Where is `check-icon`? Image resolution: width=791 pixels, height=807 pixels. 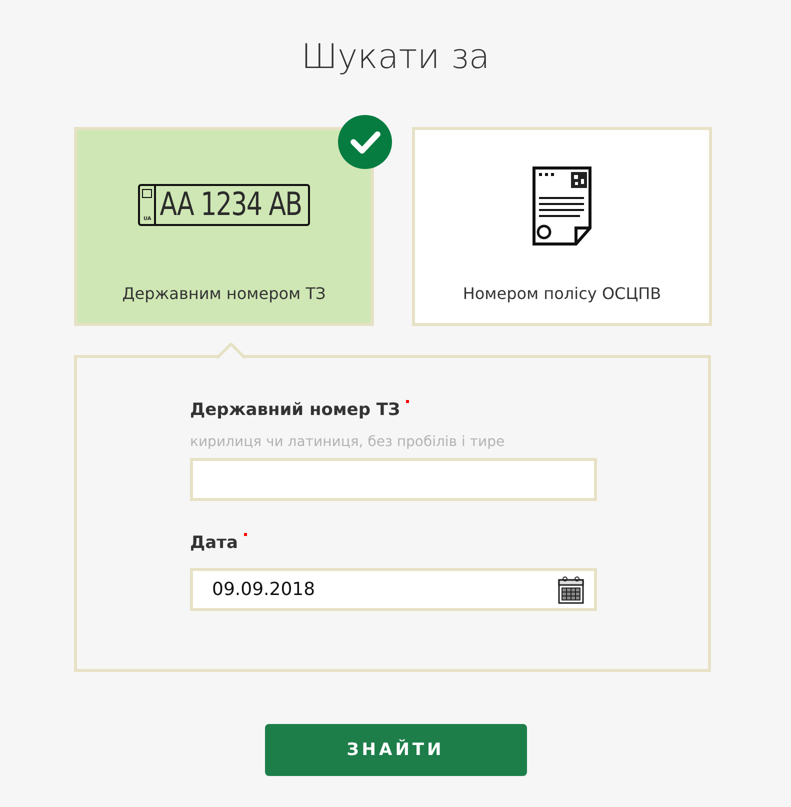 check-icon is located at coordinates (365, 142).